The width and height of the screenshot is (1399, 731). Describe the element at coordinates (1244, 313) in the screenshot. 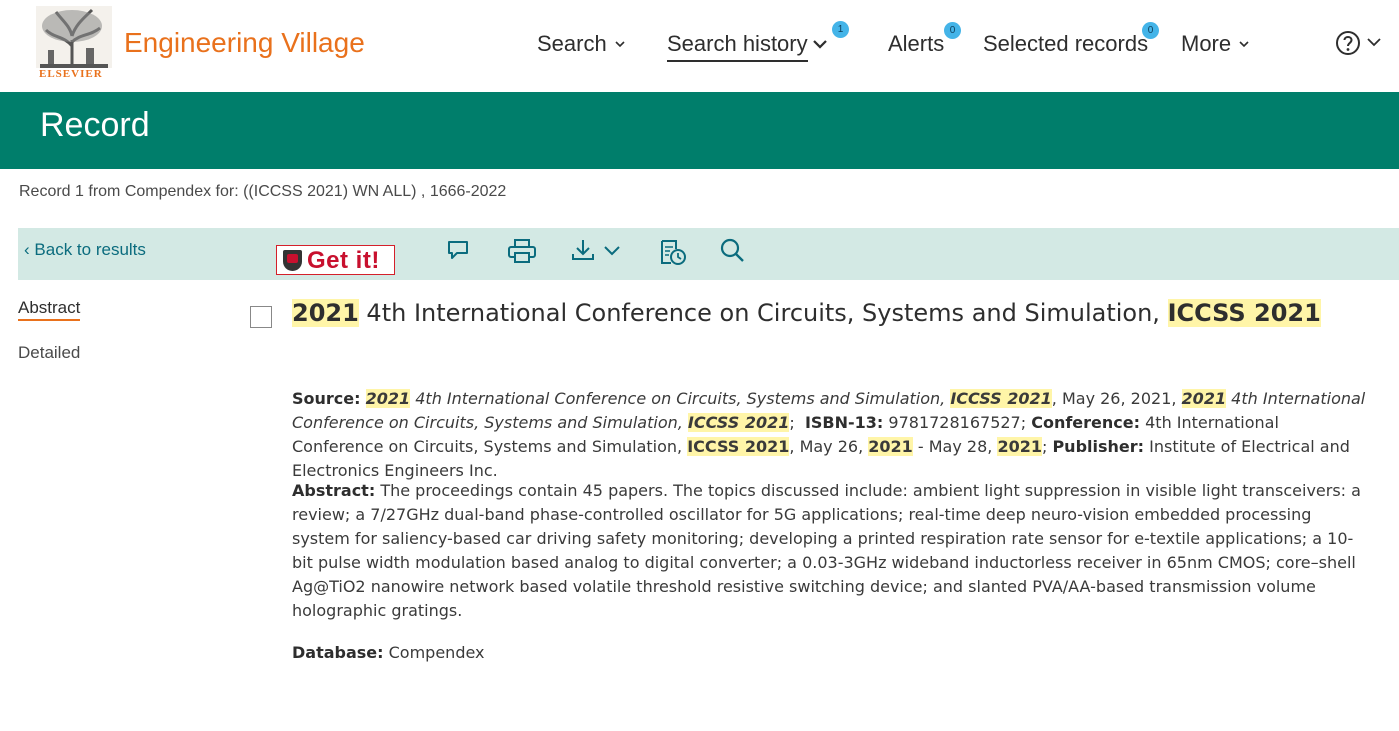

I see `title-highlight-acronym: ICCSS 2021` at that location.